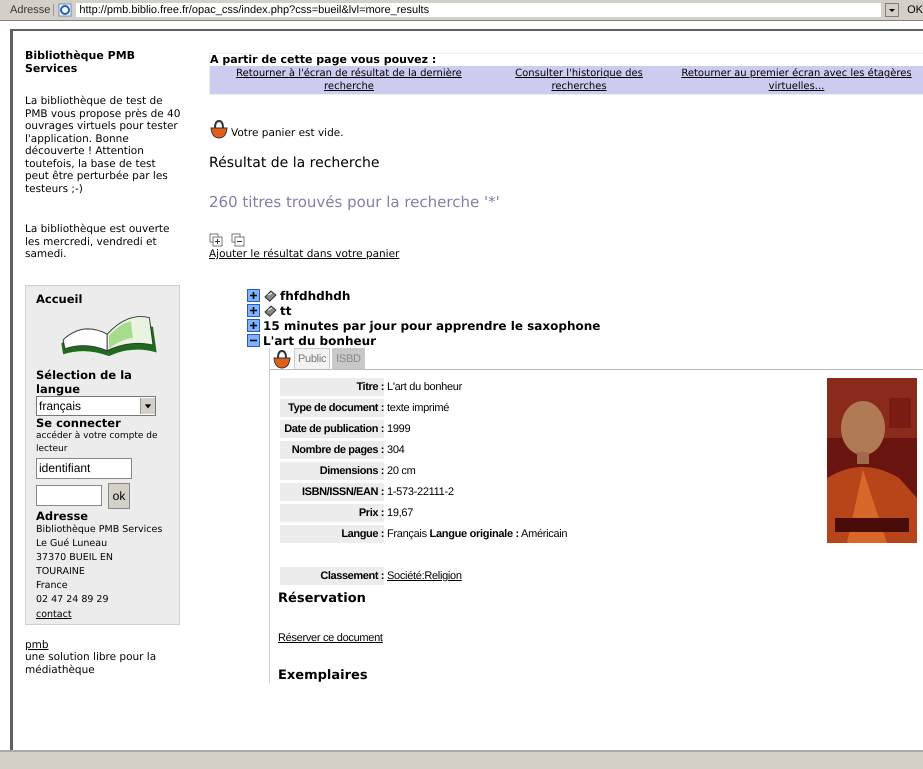 Image resolution: width=923 pixels, height=769 pixels. What do you see at coordinates (103, 145) in the screenshot?
I see `intro-text: La bibliothèque de test de PMB vous propose près de 40 ouvrages virtuels pour tester l'application. Bonne découverte ! Attention toutefois, la base de test peut être perturbée par les testeurs ;-)` at bounding box center [103, 145].